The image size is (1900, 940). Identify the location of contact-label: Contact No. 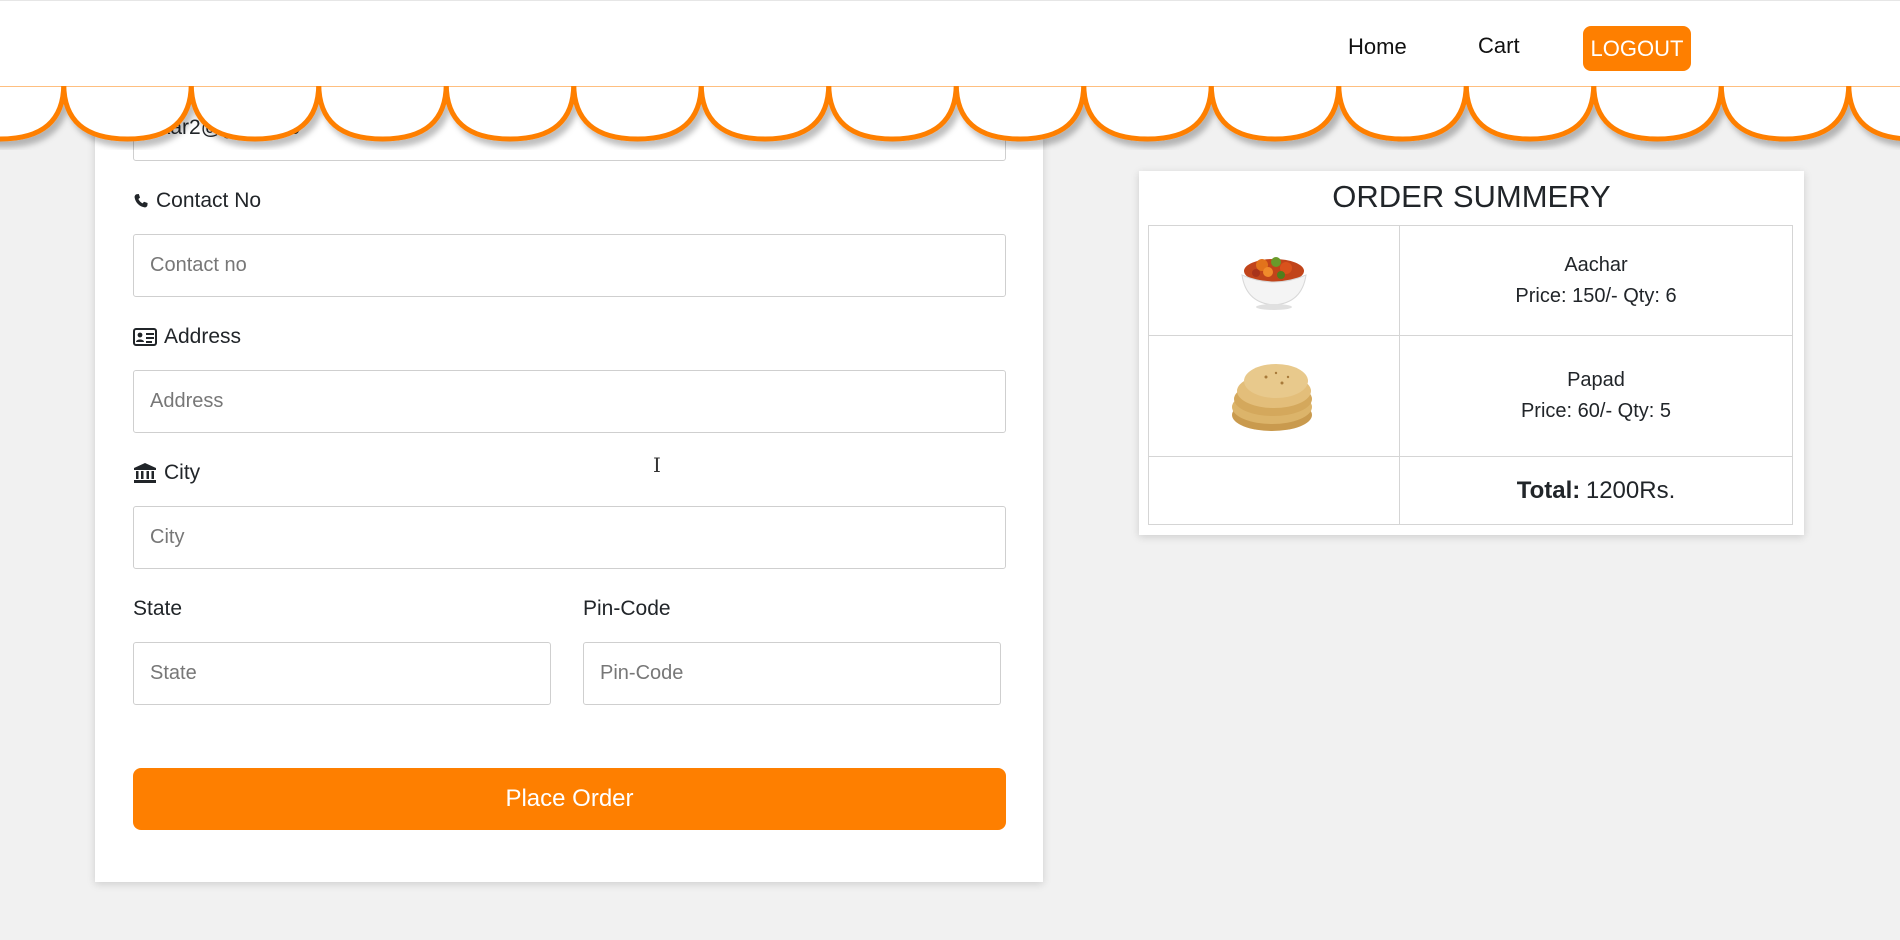
(197, 201).